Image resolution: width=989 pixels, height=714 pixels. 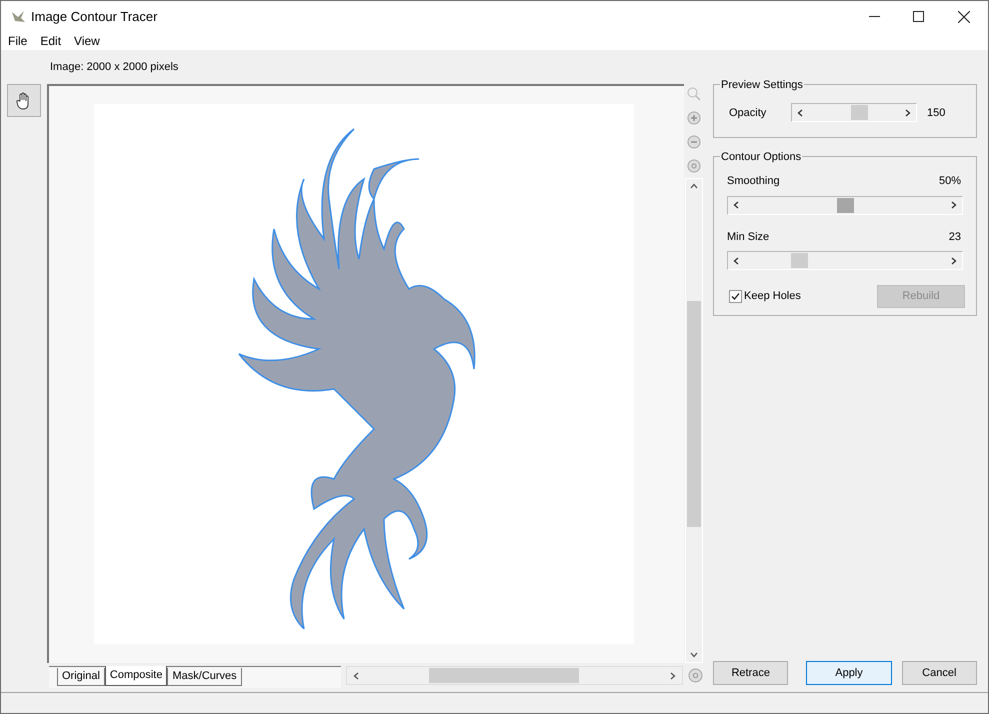 What do you see at coordinates (694, 142) in the screenshot?
I see `zoom-out-icon` at bounding box center [694, 142].